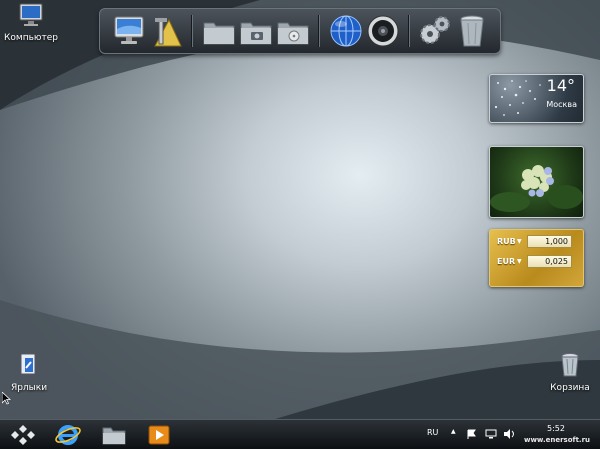 This screenshot has height=449, width=600. Describe the element at coordinates (491, 434) in the screenshot. I see `network-icon` at that location.